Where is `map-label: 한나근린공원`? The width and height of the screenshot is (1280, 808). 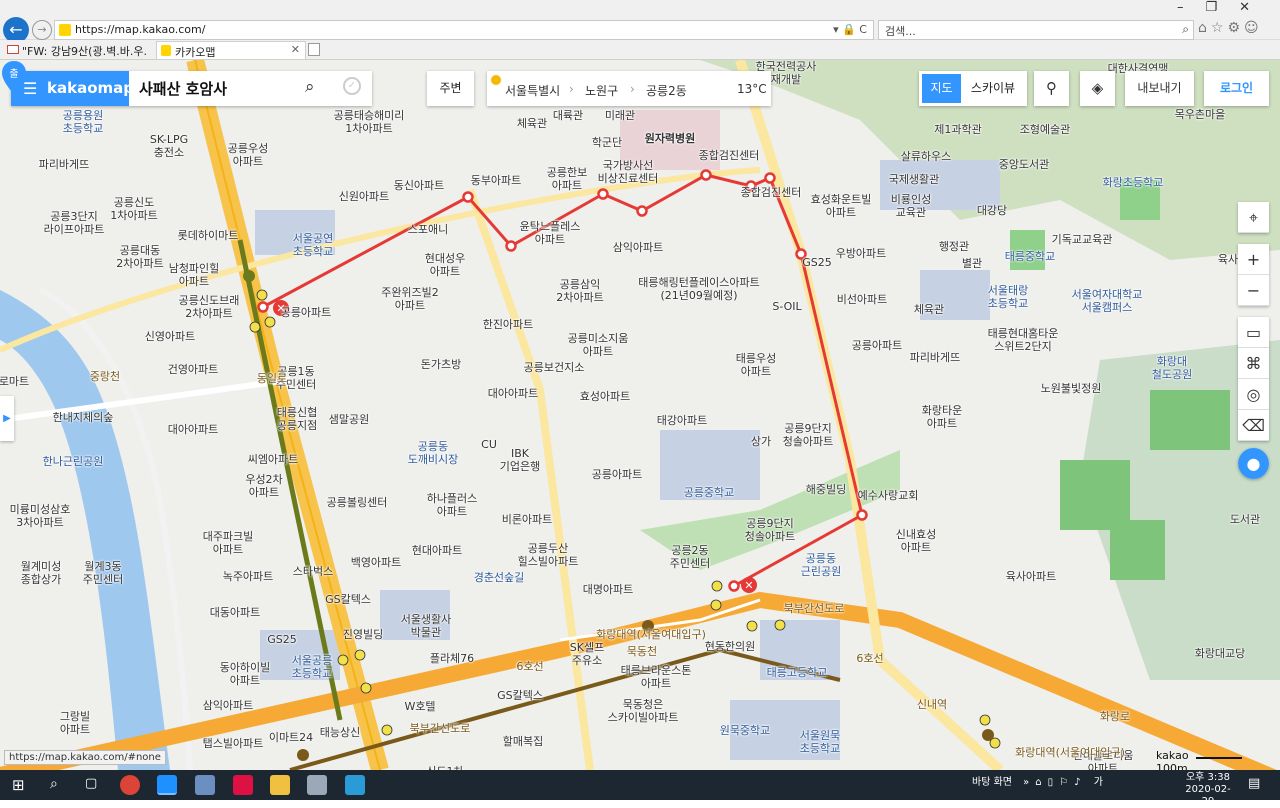
map-label: 한나근린공원 is located at coordinates (73, 461).